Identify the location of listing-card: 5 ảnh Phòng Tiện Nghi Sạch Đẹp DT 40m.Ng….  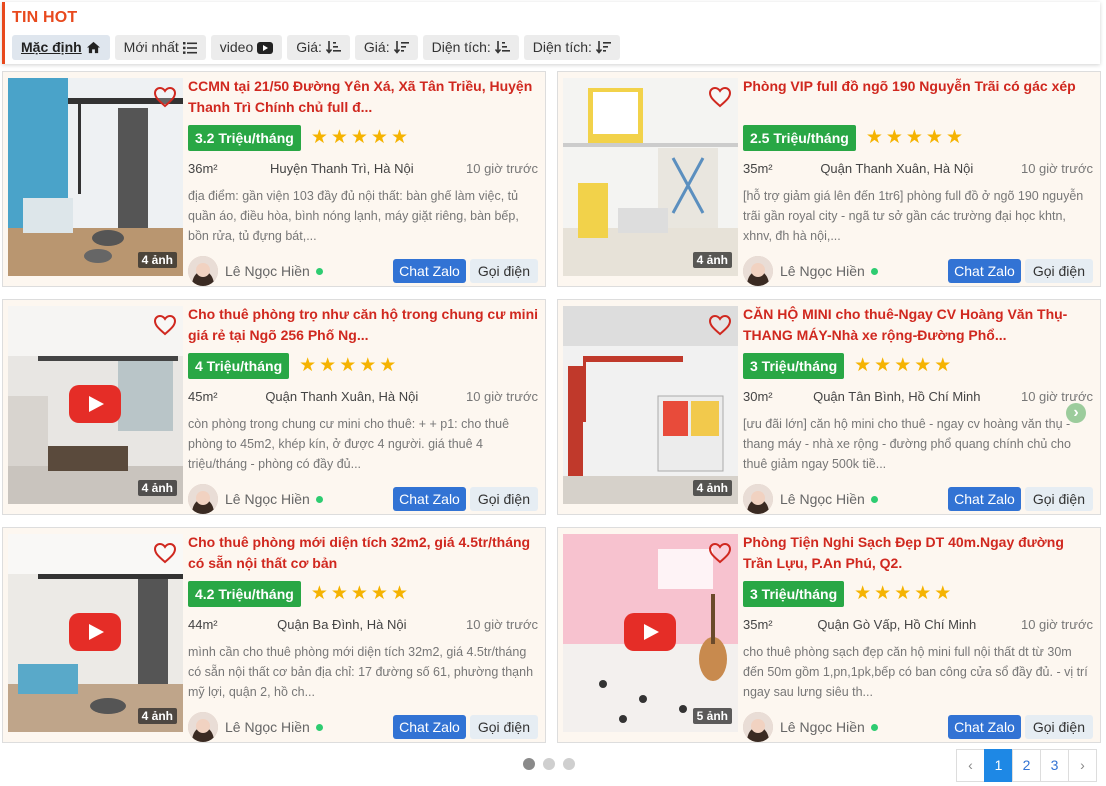
(829, 635).